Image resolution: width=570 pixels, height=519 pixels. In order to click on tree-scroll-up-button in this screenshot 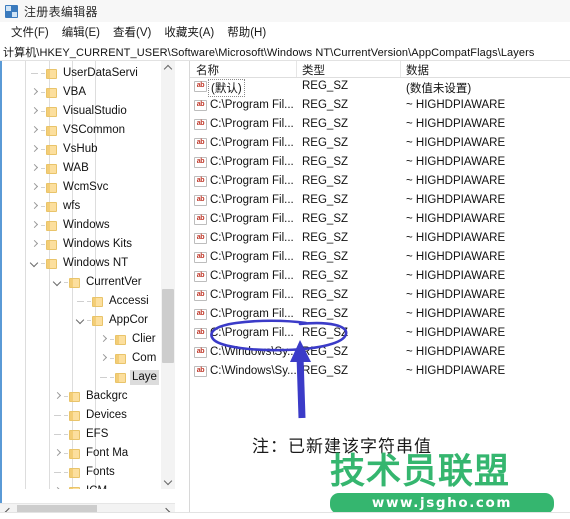, I will do `click(168, 68)`.